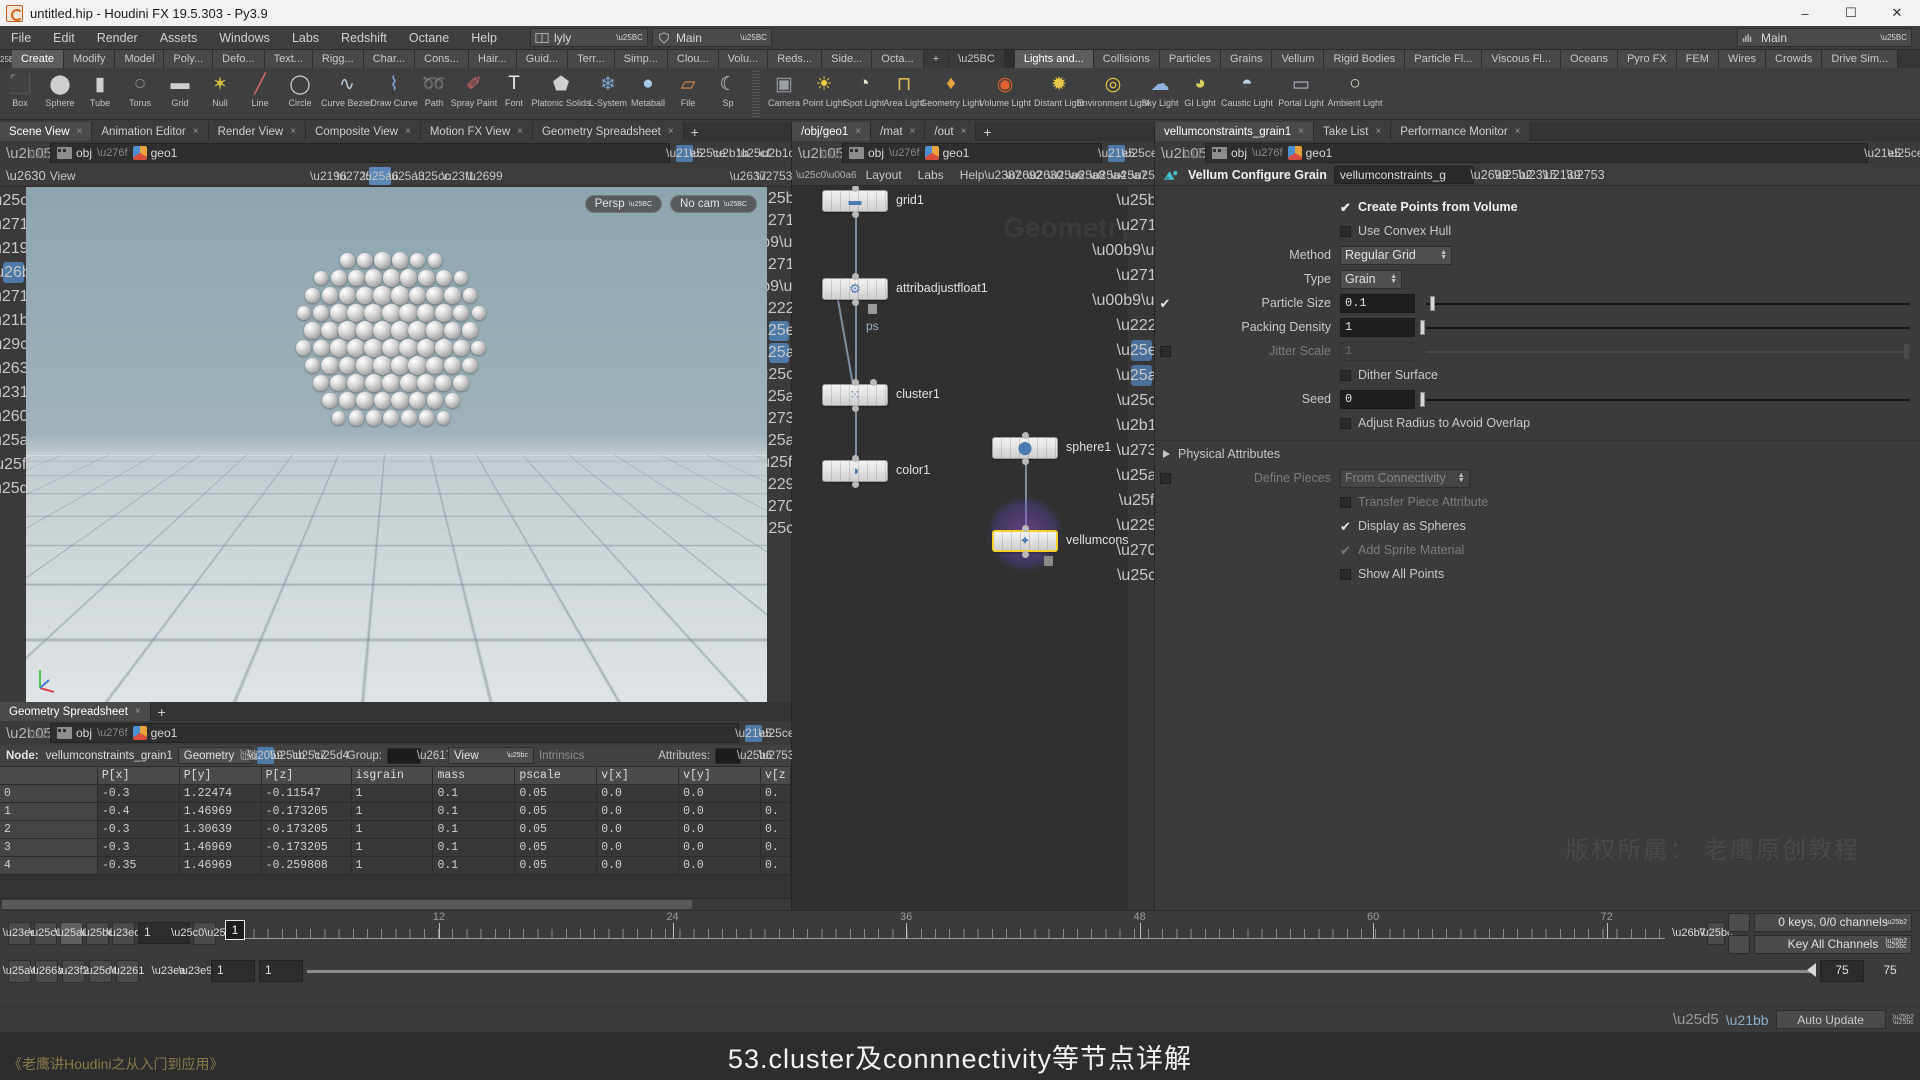 This screenshot has width=1920, height=1080. I want to click on parameters-tab-close-icon: ×, so click(1518, 131).